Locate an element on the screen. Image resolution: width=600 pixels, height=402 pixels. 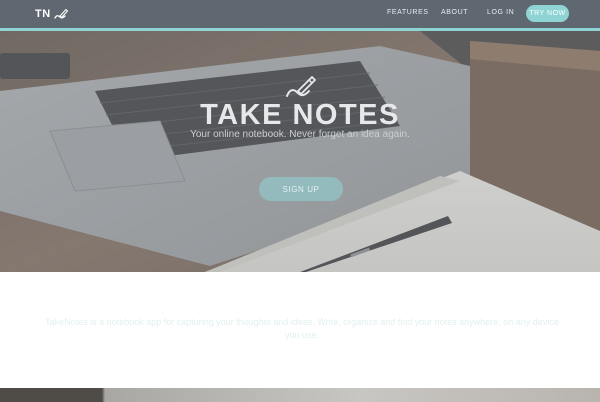
next-section-image is located at coordinates (300, 395).